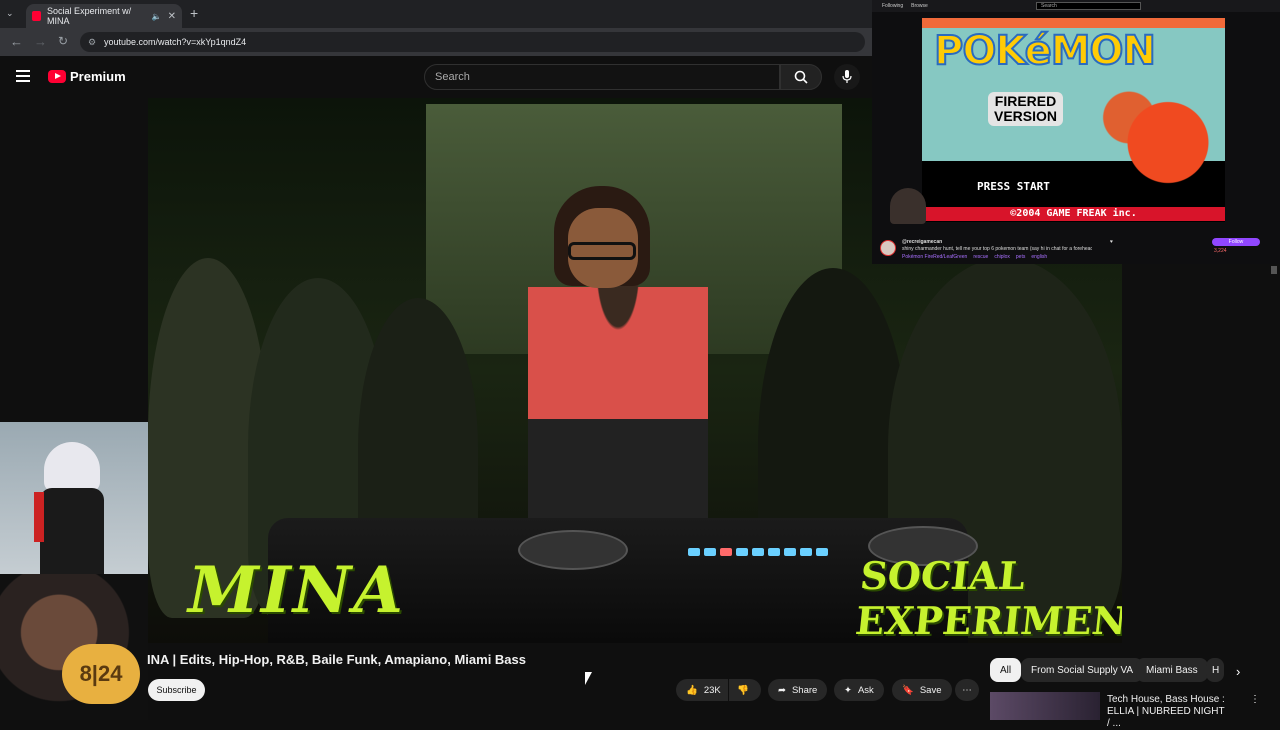  What do you see at coordinates (602, 251) in the screenshot?
I see `dj-glasses` at bounding box center [602, 251].